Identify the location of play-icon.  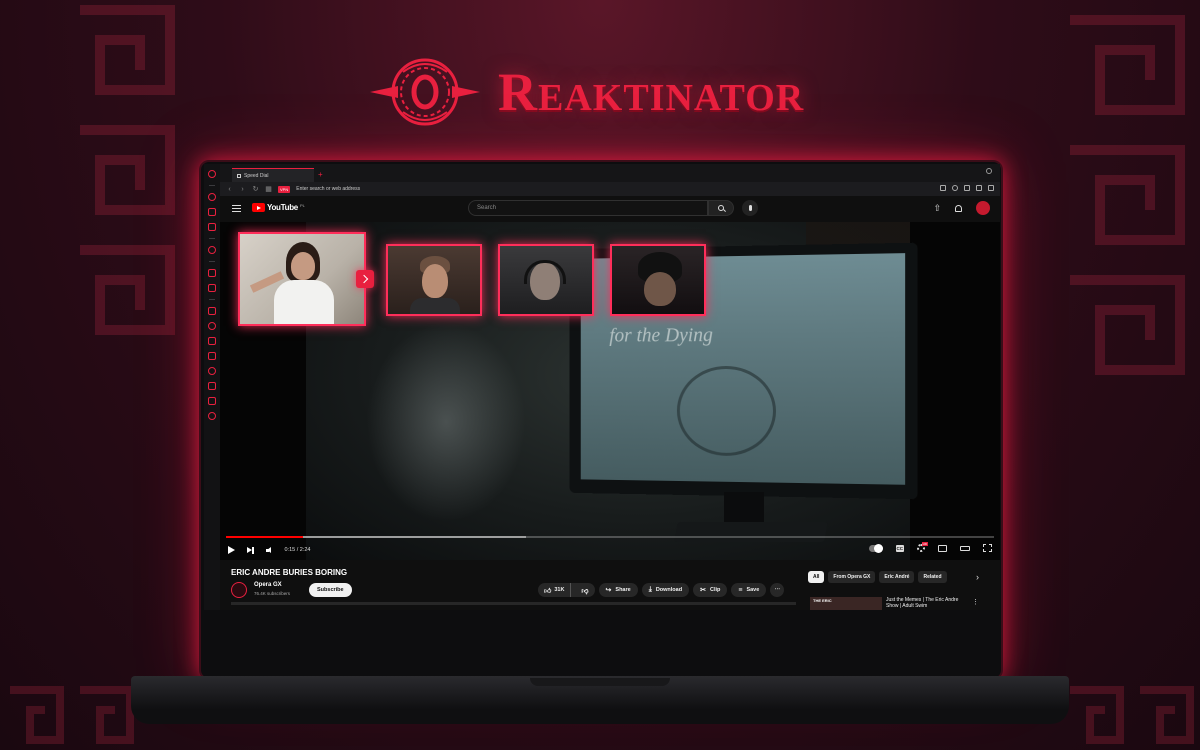
(231, 550).